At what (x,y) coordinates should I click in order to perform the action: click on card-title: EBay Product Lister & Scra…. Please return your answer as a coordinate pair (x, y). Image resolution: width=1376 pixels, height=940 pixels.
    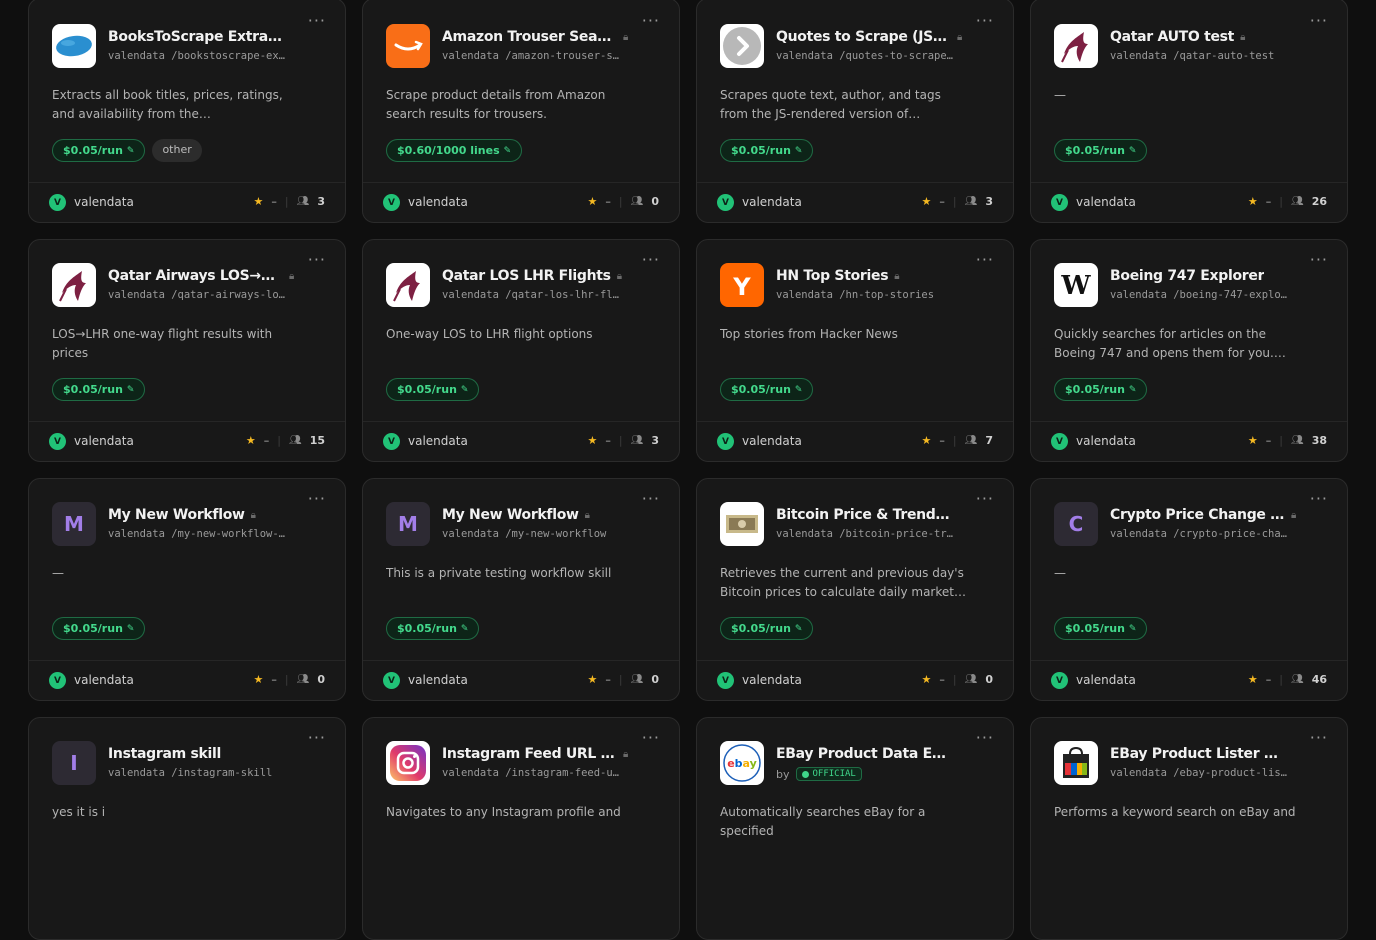
    Looking at the image, I should click on (1197, 754).